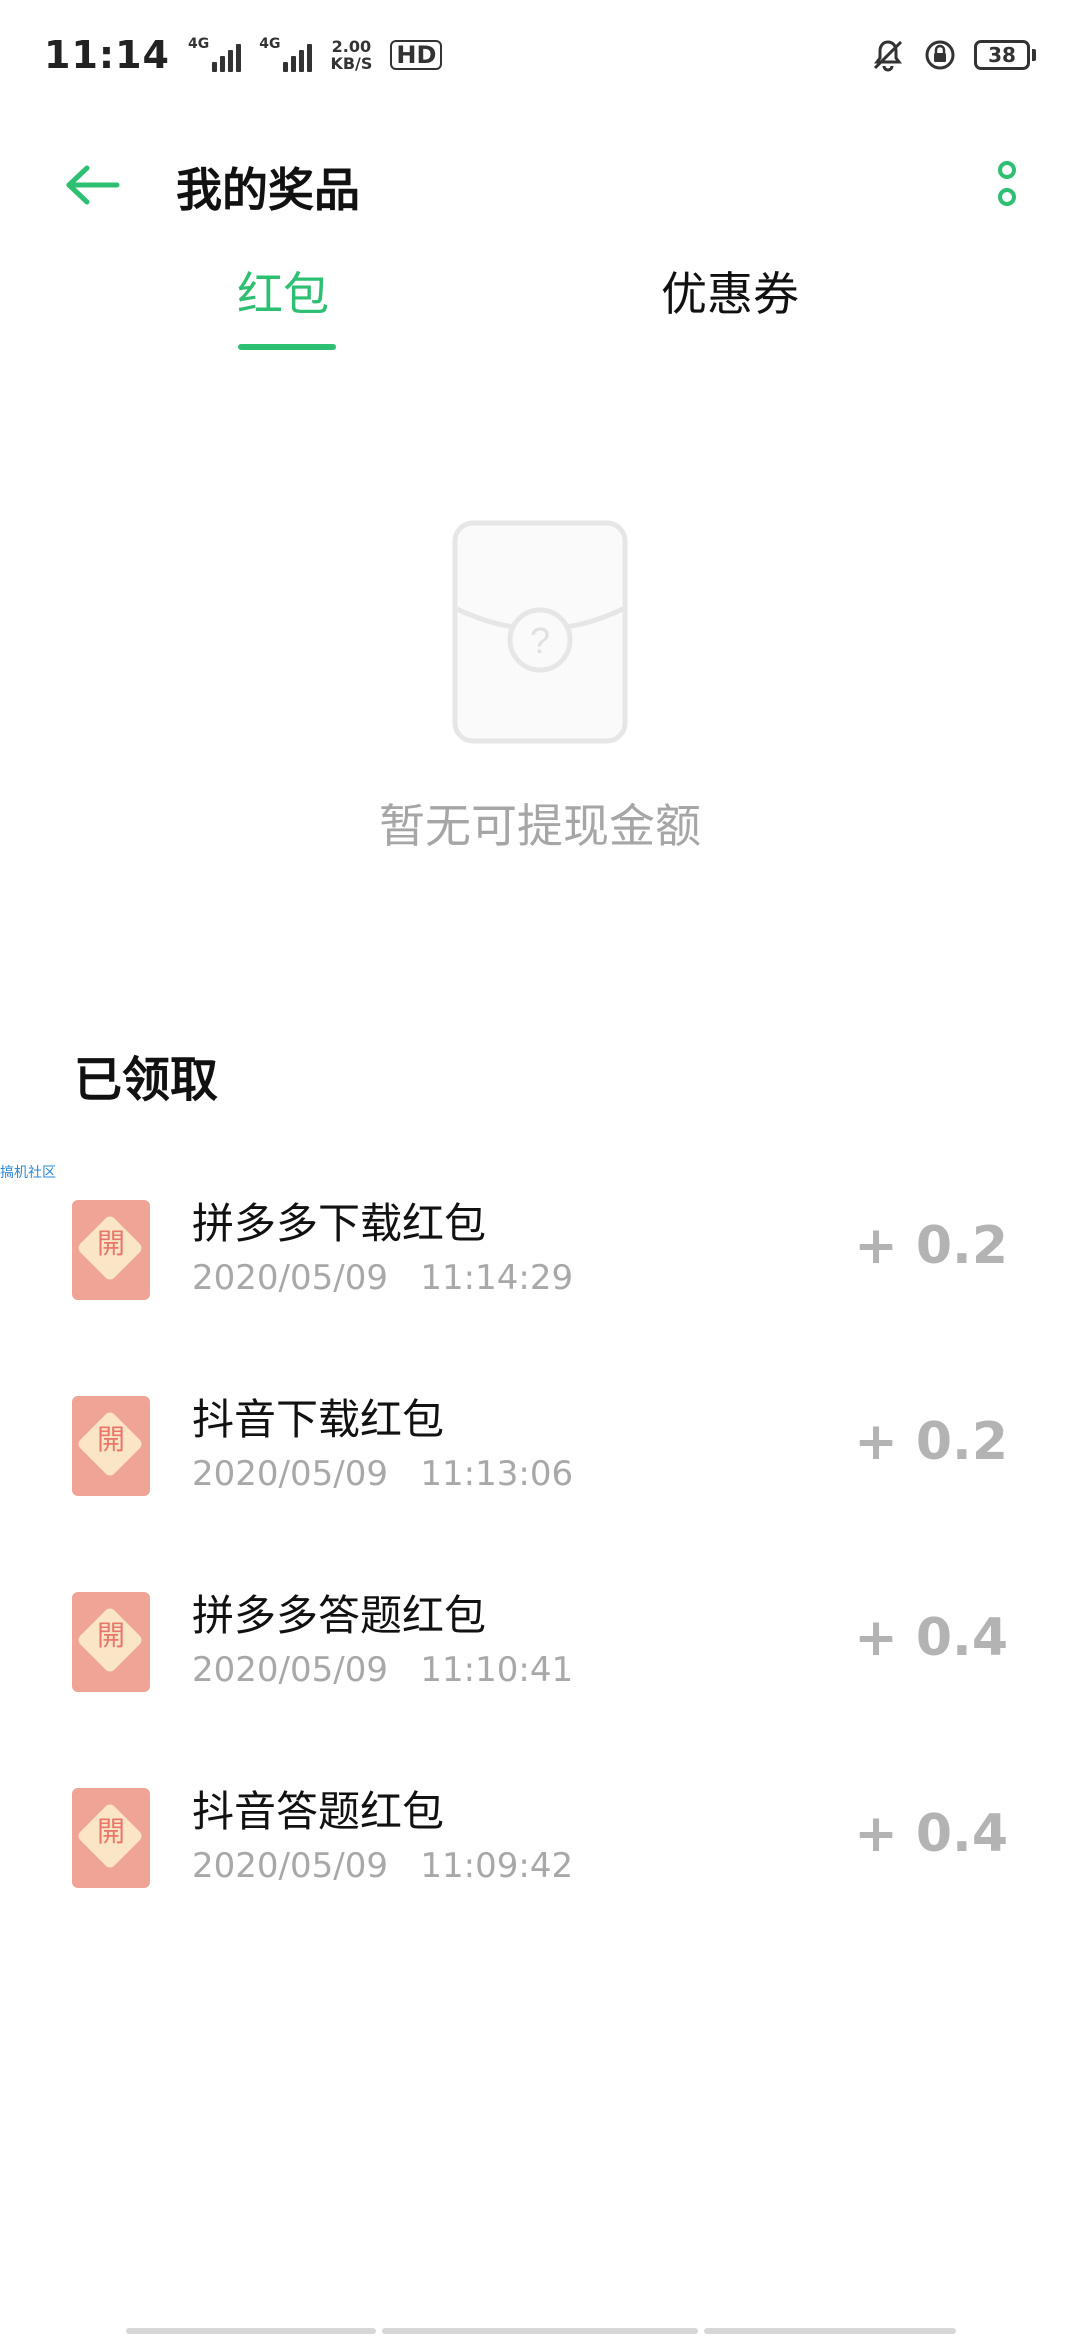 The image size is (1080, 2340). Describe the element at coordinates (339, 1615) in the screenshot. I see `reward-title: 拼多多答题红包` at that location.